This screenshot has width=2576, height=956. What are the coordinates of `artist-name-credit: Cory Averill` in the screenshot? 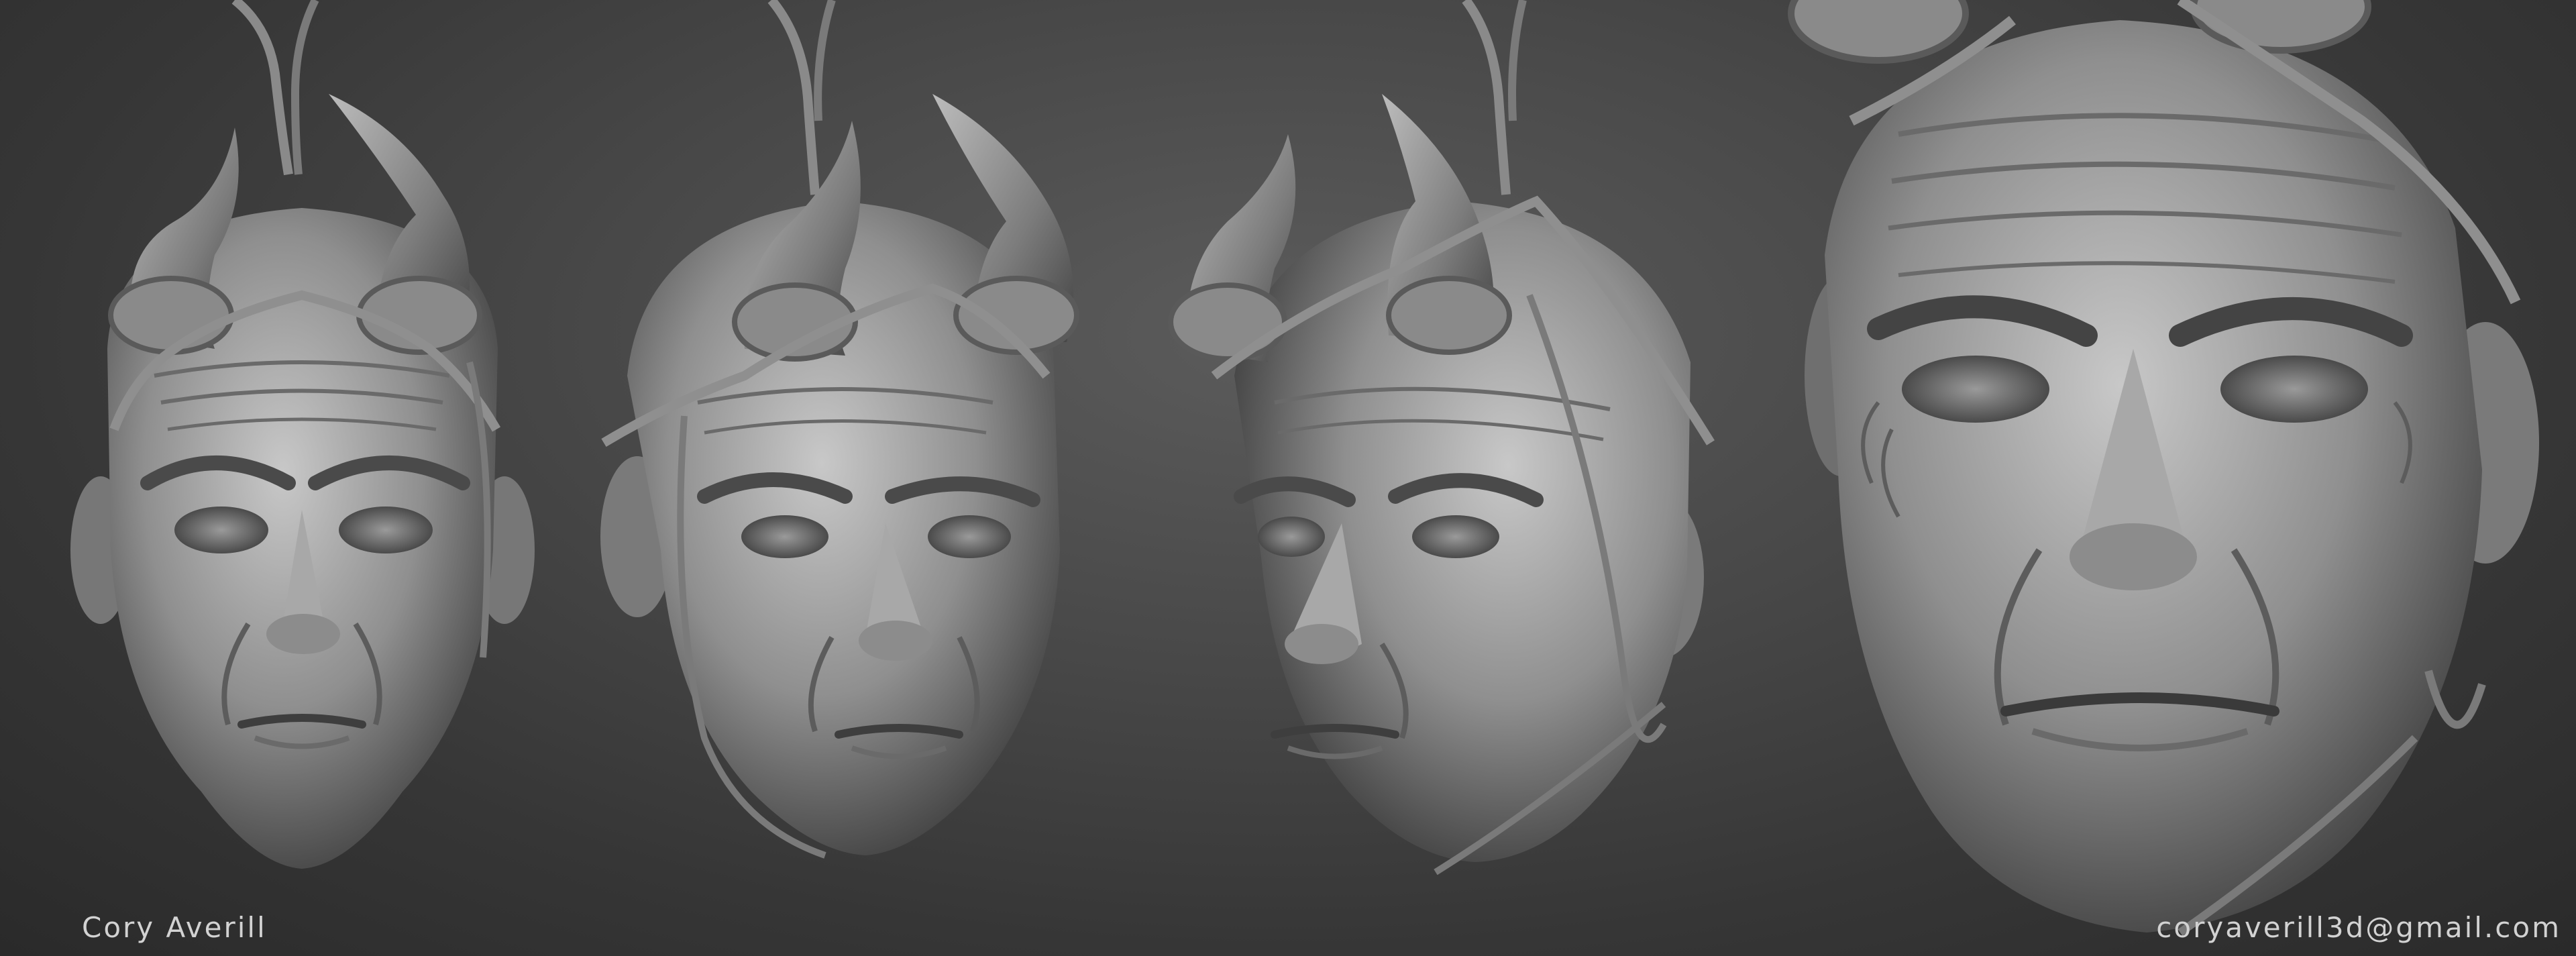 It's located at (174, 928).